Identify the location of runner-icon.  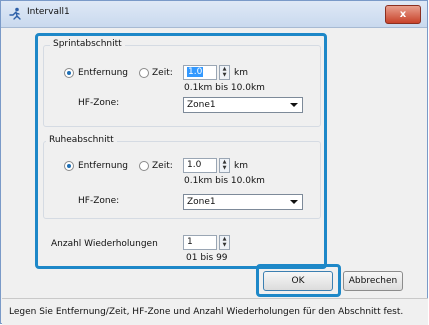
(15, 13).